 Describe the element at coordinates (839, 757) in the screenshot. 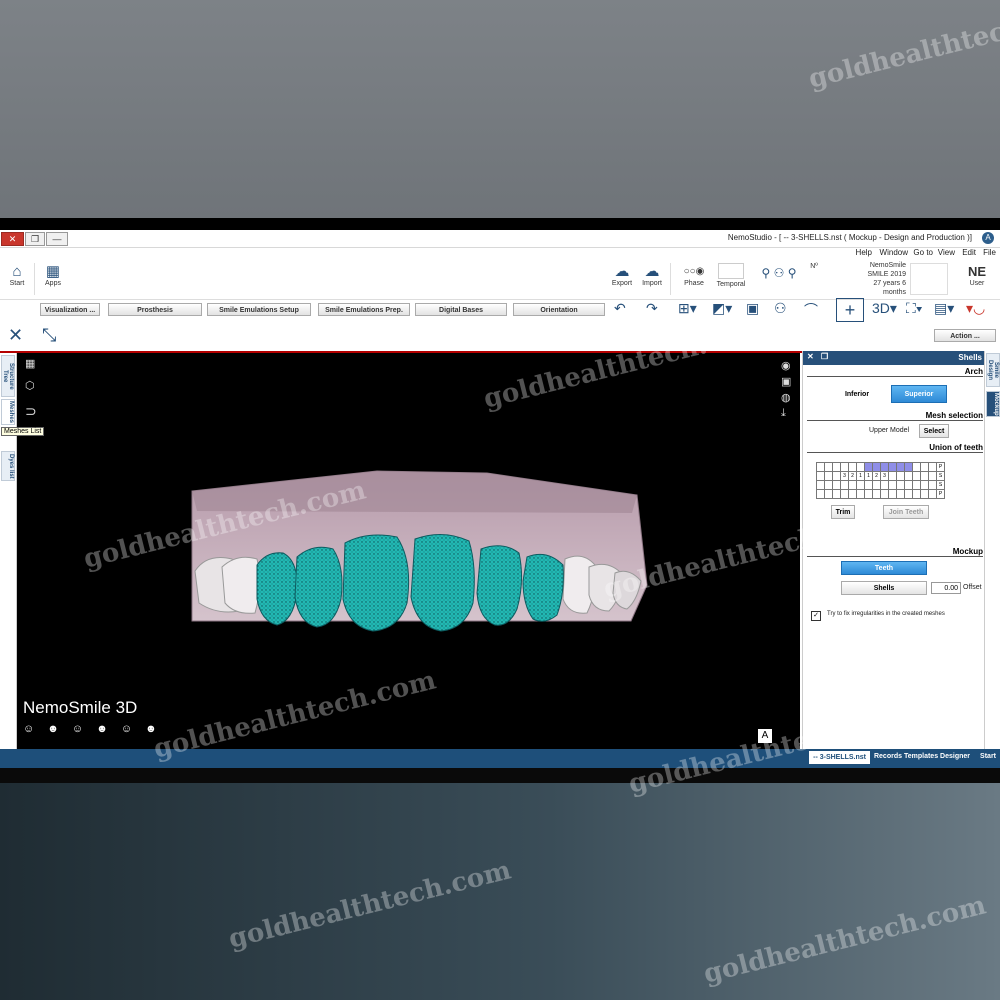

I see `bottom-tab-shells-file: -- 3-SHELLS.nst` at that location.